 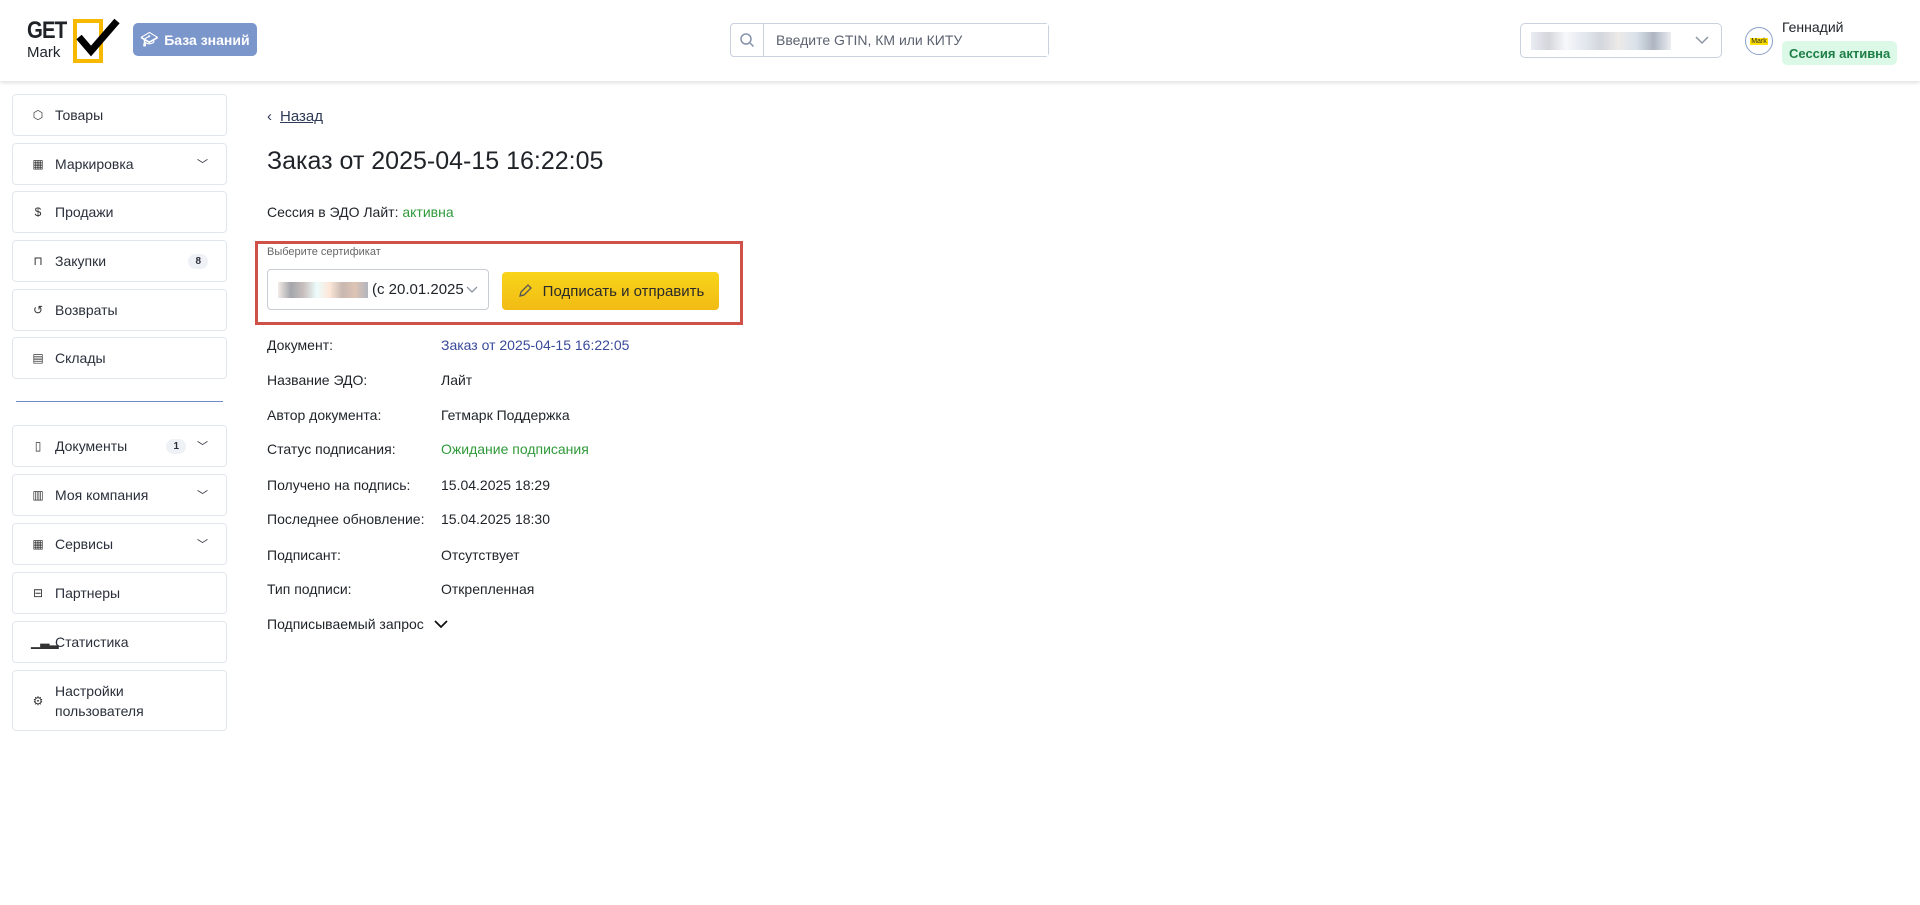 I want to click on dollar-icon: $, so click(x=38, y=212).